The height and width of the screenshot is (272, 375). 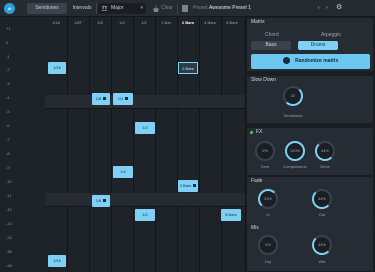 I want to click on row-label: -5, so click(x=8, y=111).